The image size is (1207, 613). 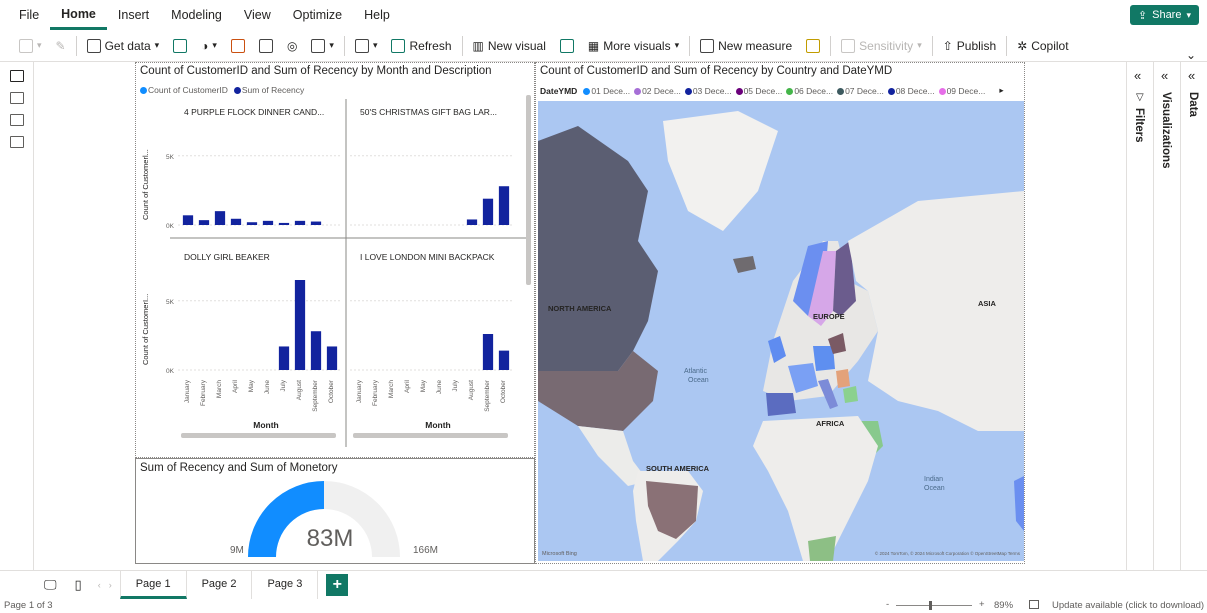 I want to click on copilot-button: ✲ Copilot, so click(x=1042, y=46).